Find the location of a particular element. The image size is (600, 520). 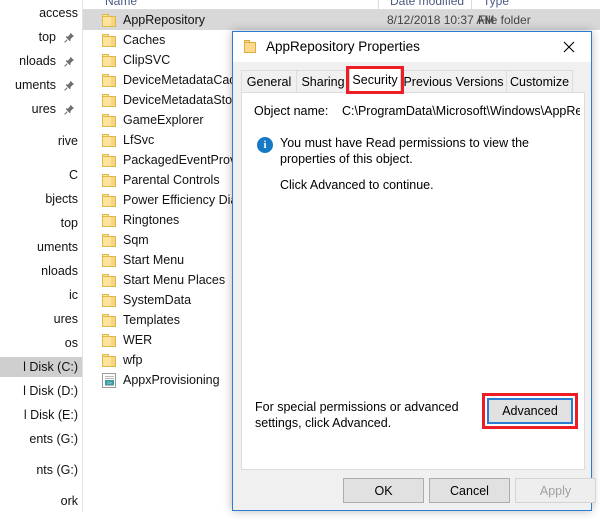

nav-item-label: l Disk (E:) is located at coordinates (50, 415).